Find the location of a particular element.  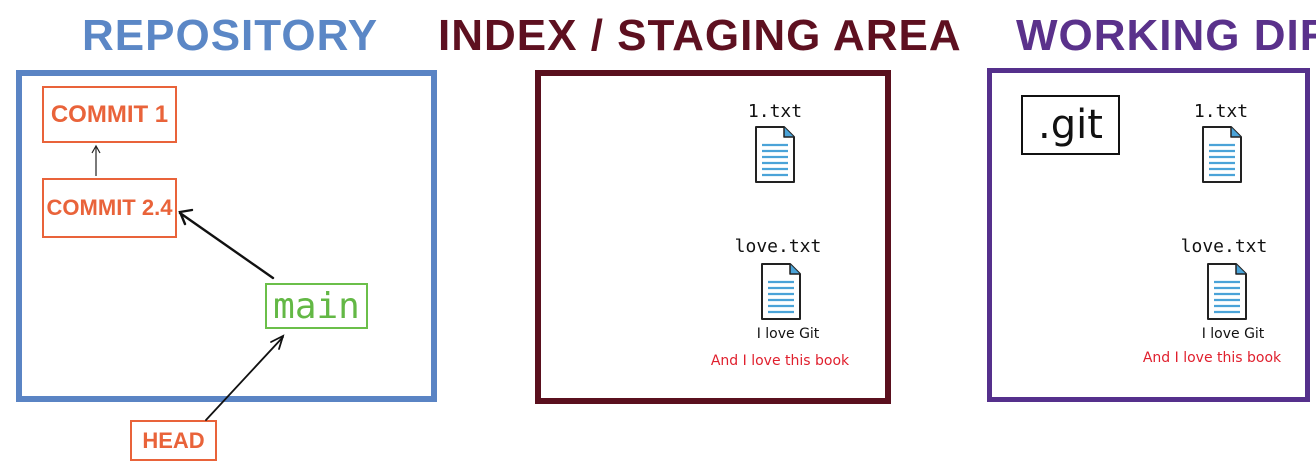

working-dir-title: WORKING DIR is located at coordinates (1166, 35).